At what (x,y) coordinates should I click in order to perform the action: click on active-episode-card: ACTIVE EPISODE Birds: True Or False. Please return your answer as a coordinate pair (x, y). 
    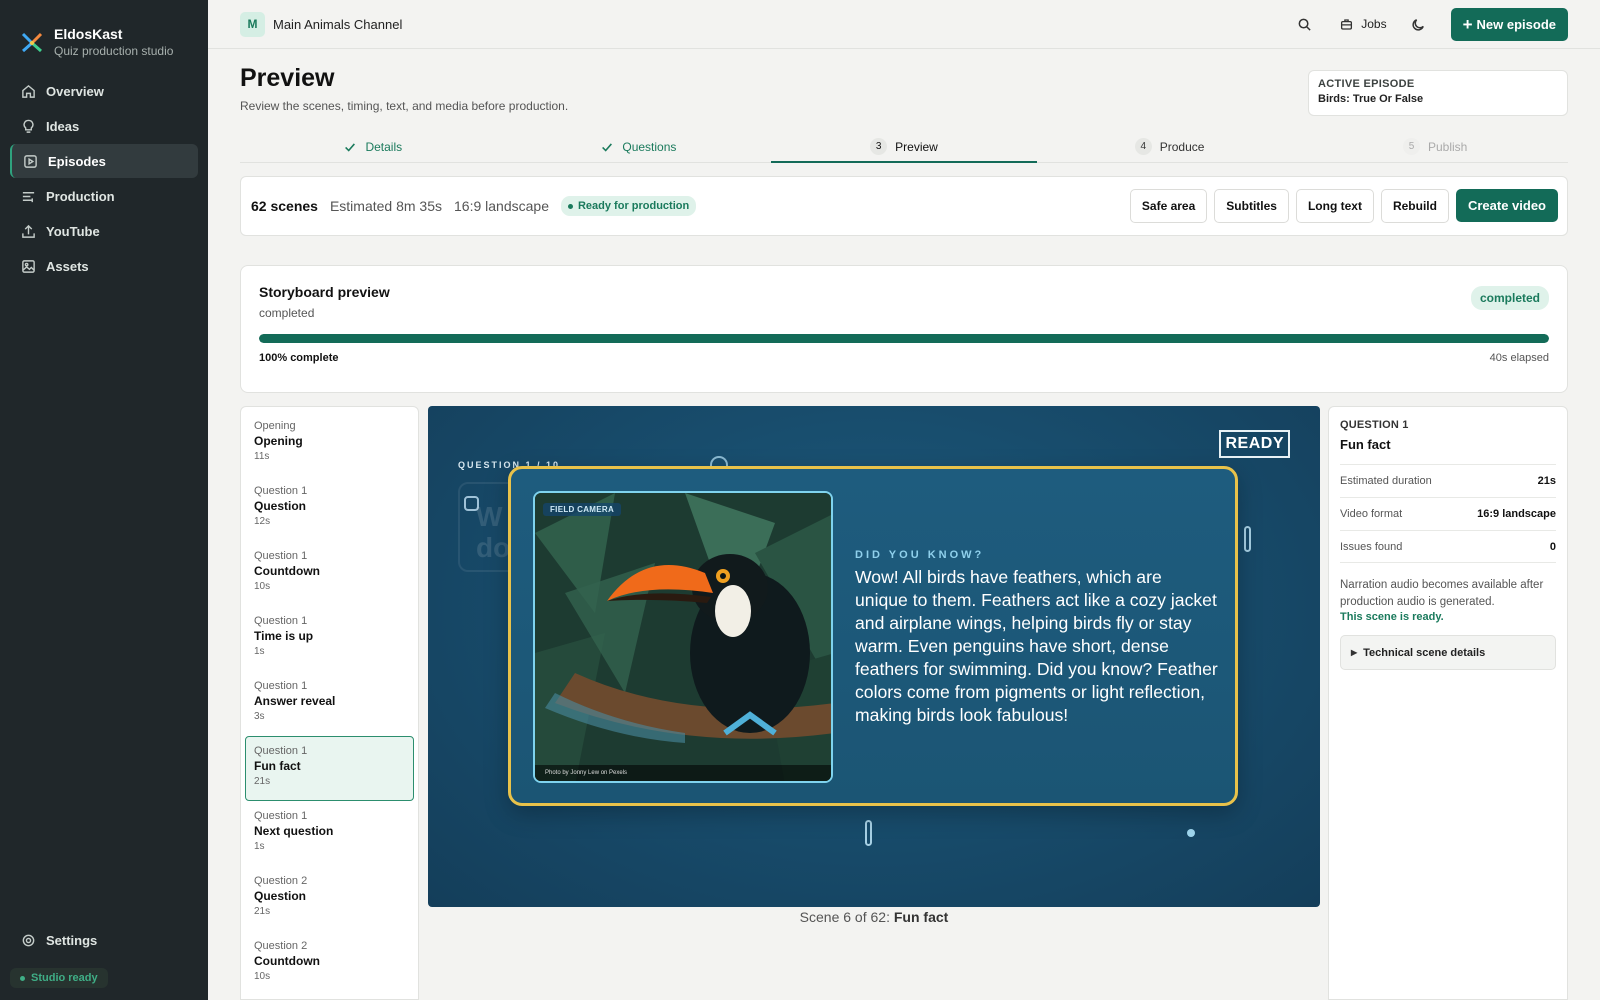
    Looking at the image, I should click on (1438, 93).